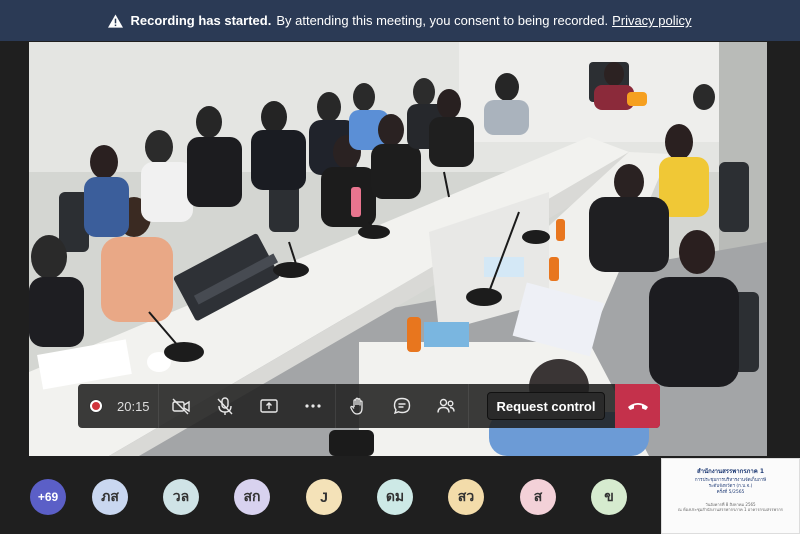 The image size is (800, 534). I want to click on mic-off-icon, so click(225, 406).